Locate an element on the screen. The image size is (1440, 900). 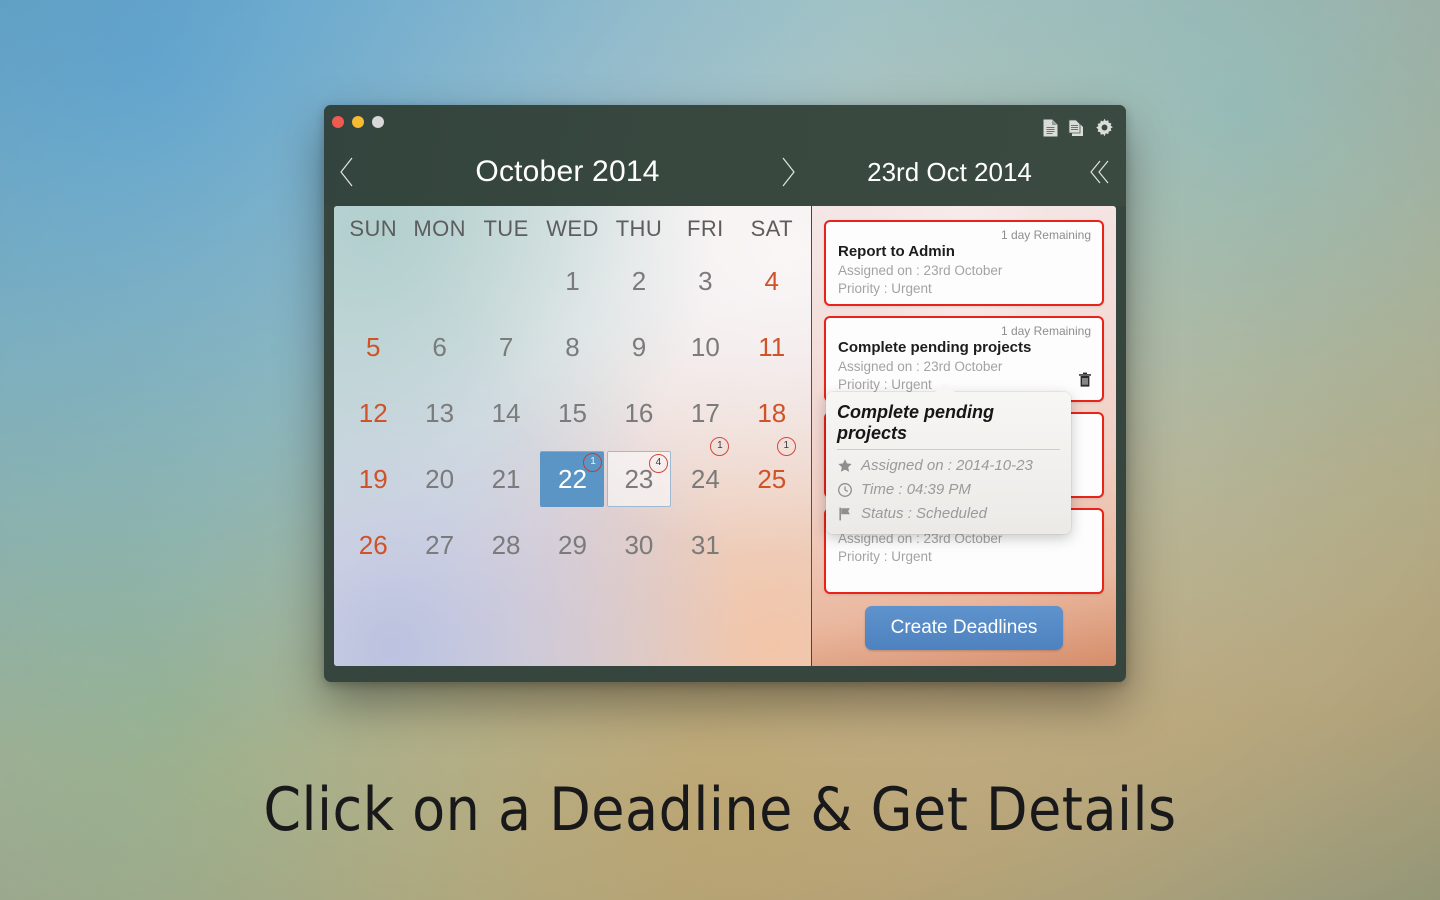
calendar-day-number: 3 is located at coordinates (705, 281).